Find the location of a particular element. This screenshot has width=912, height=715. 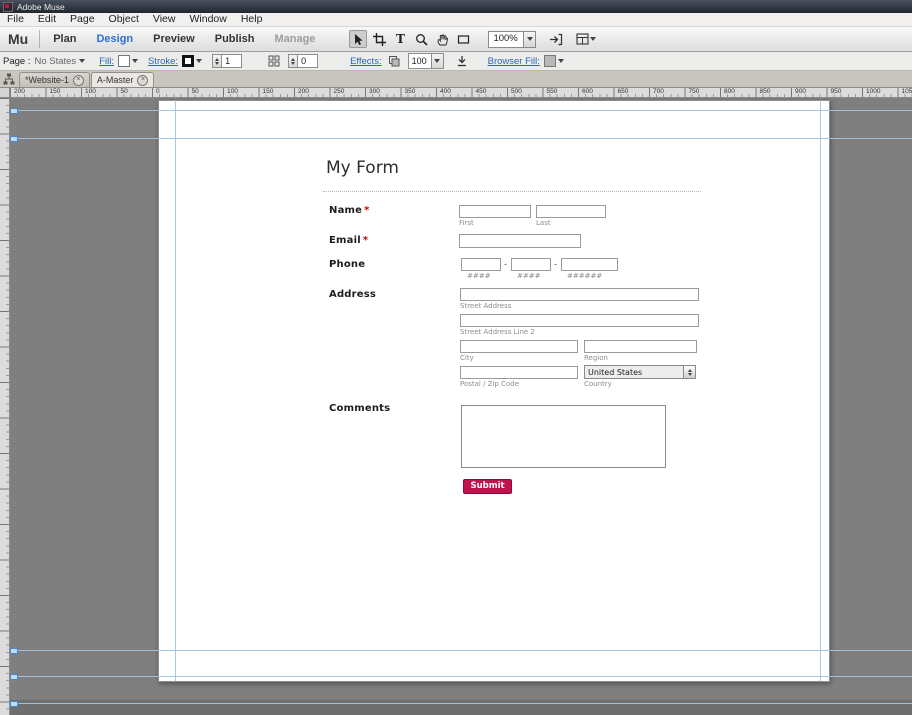

zoom-dropdown-button is located at coordinates (529, 39).